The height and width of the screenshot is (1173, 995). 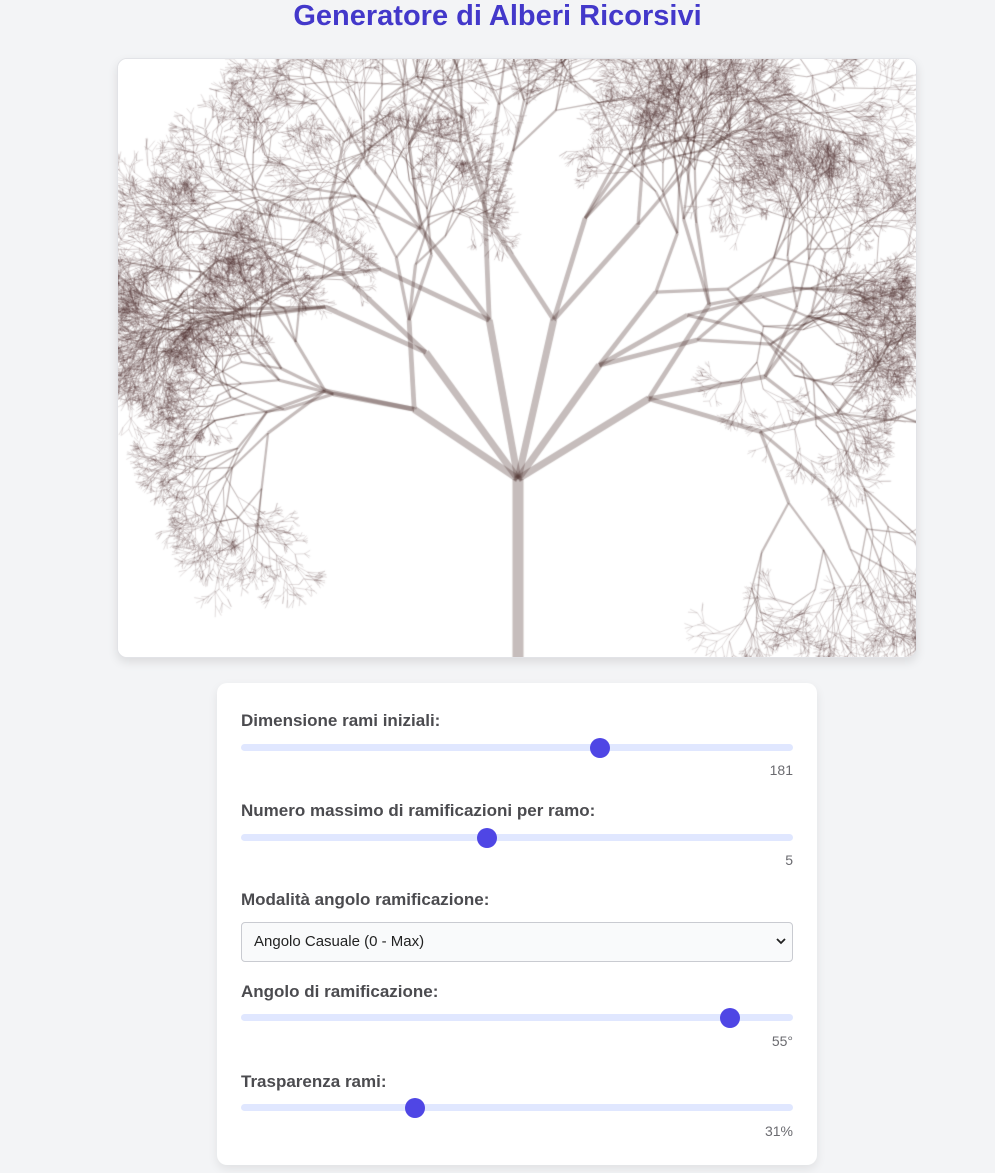 What do you see at coordinates (781, 770) in the screenshot?
I see `initial-size-value: 181` at bounding box center [781, 770].